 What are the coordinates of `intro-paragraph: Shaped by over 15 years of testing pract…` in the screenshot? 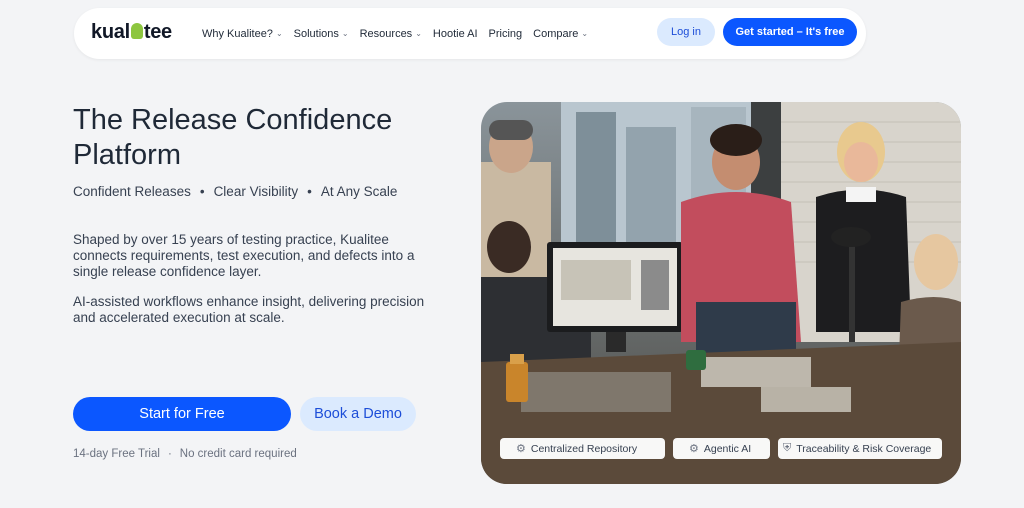 It's located at (244, 255).